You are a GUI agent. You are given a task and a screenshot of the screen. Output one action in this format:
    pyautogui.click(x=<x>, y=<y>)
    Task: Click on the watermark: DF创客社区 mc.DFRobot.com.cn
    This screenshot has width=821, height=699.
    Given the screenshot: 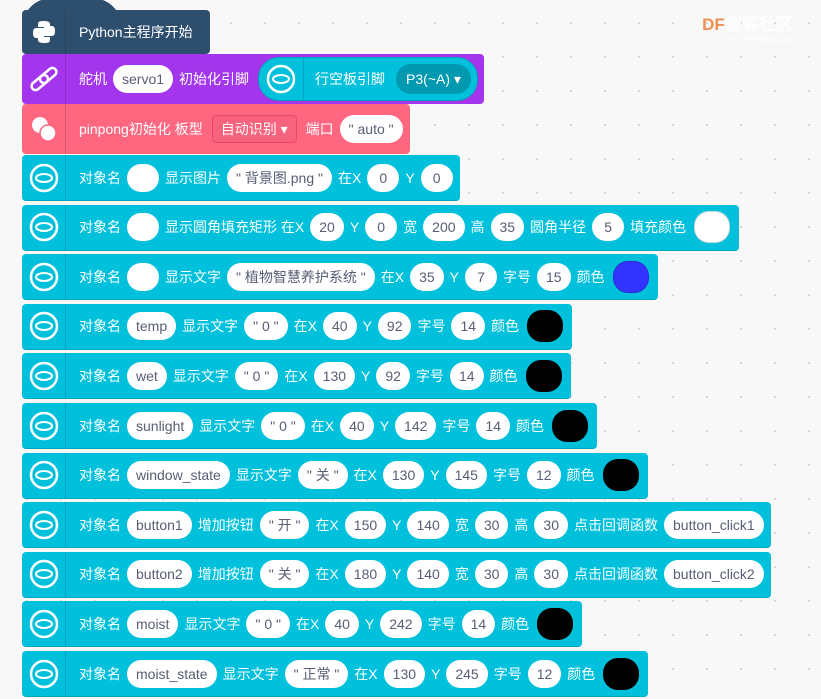 What is the action you would take?
    pyautogui.click(x=752, y=27)
    